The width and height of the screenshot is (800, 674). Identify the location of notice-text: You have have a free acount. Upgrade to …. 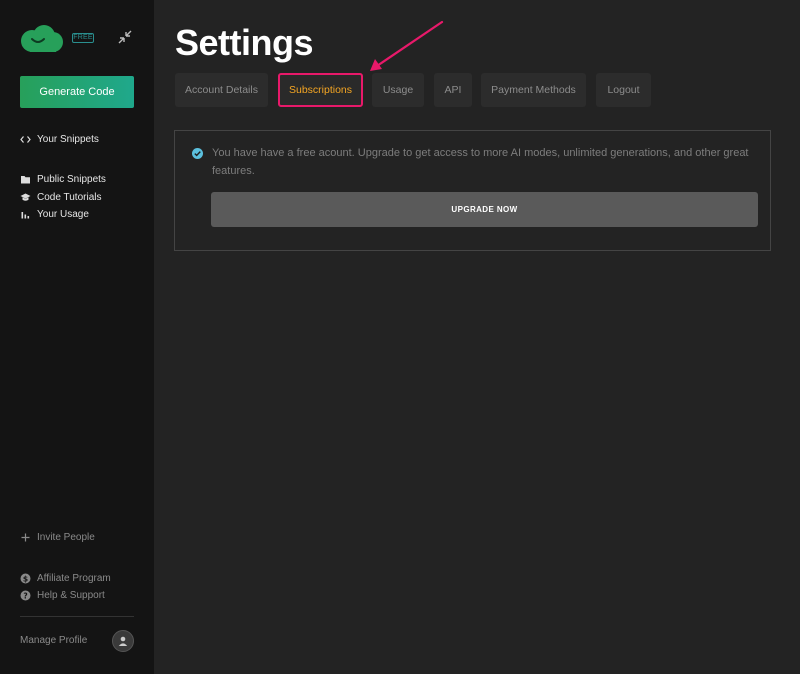
(480, 162).